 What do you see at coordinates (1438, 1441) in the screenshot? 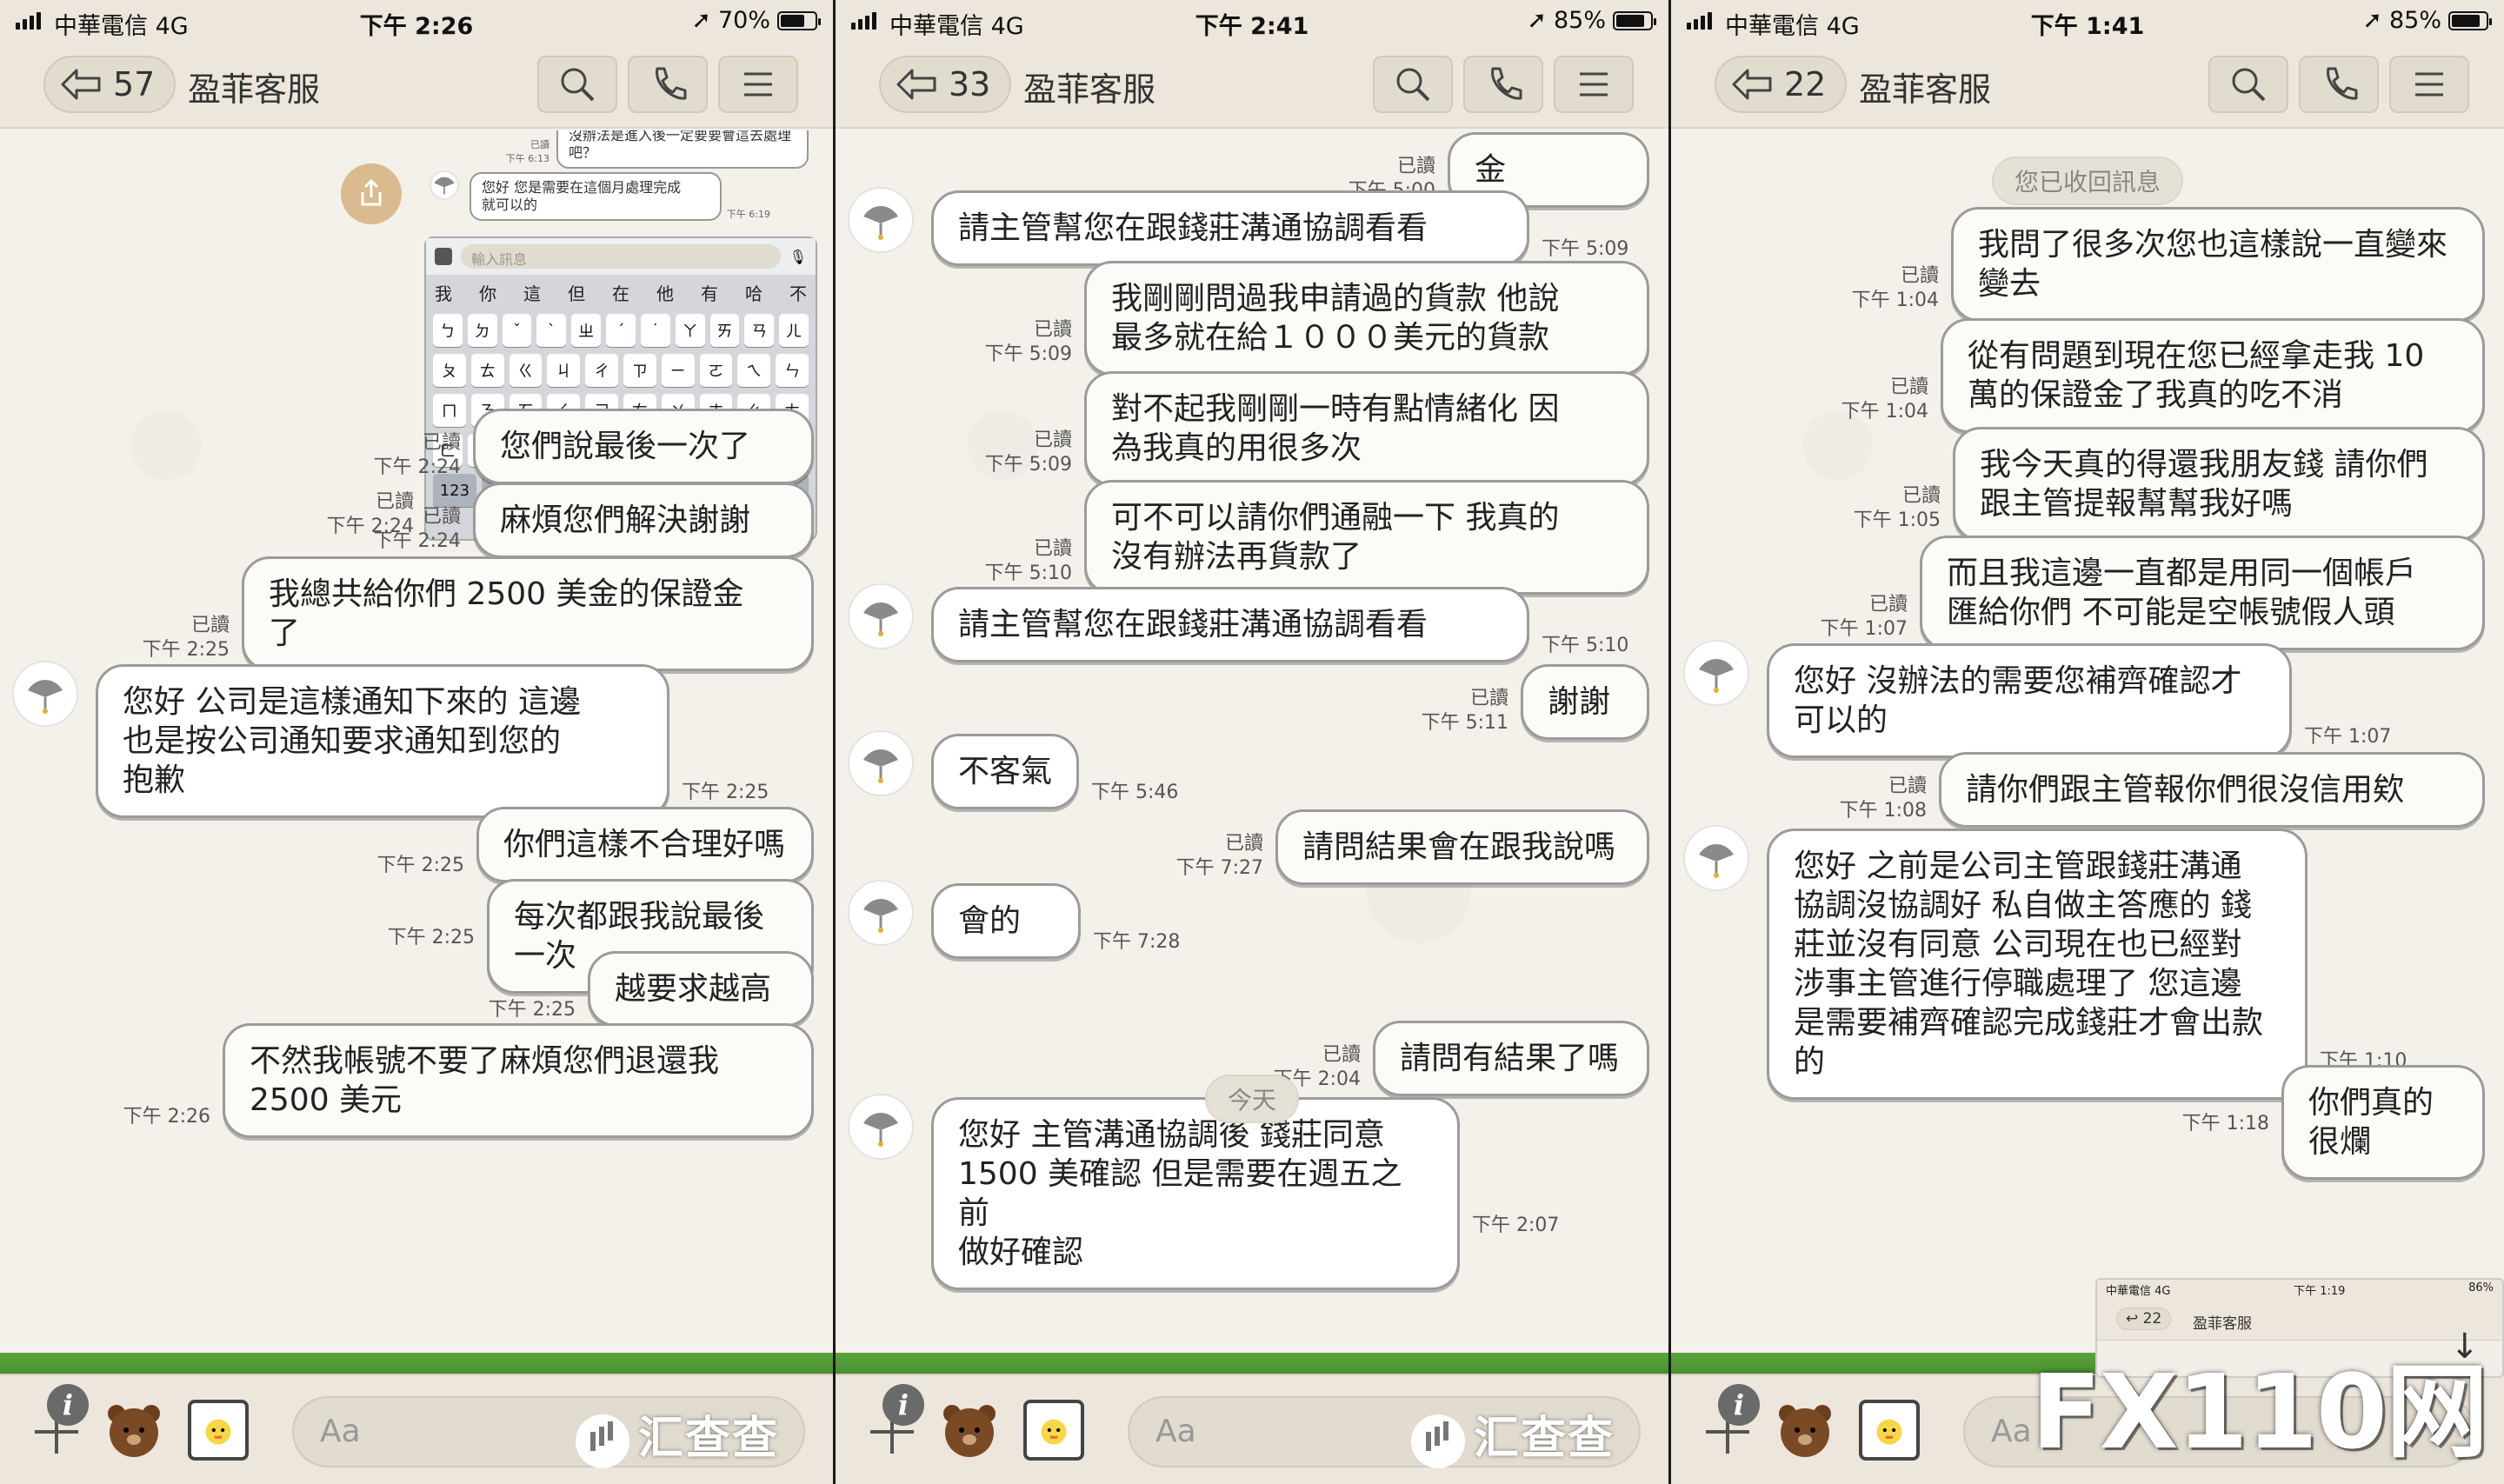
I see `watermark-logo-icon` at bounding box center [1438, 1441].